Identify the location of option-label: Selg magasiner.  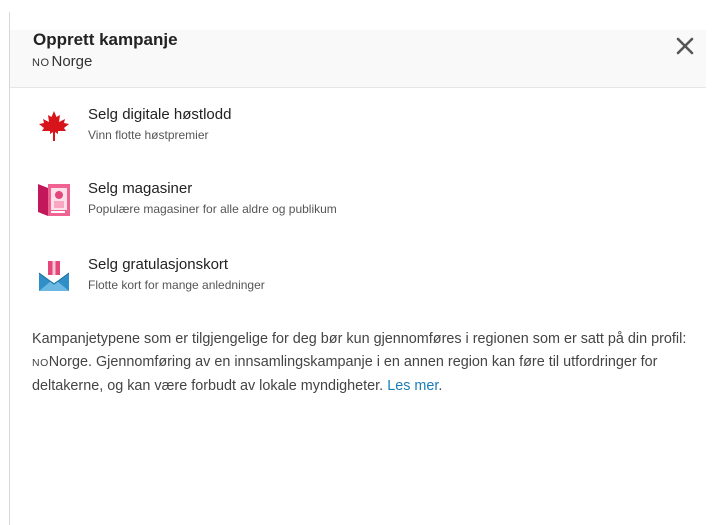
(140, 188).